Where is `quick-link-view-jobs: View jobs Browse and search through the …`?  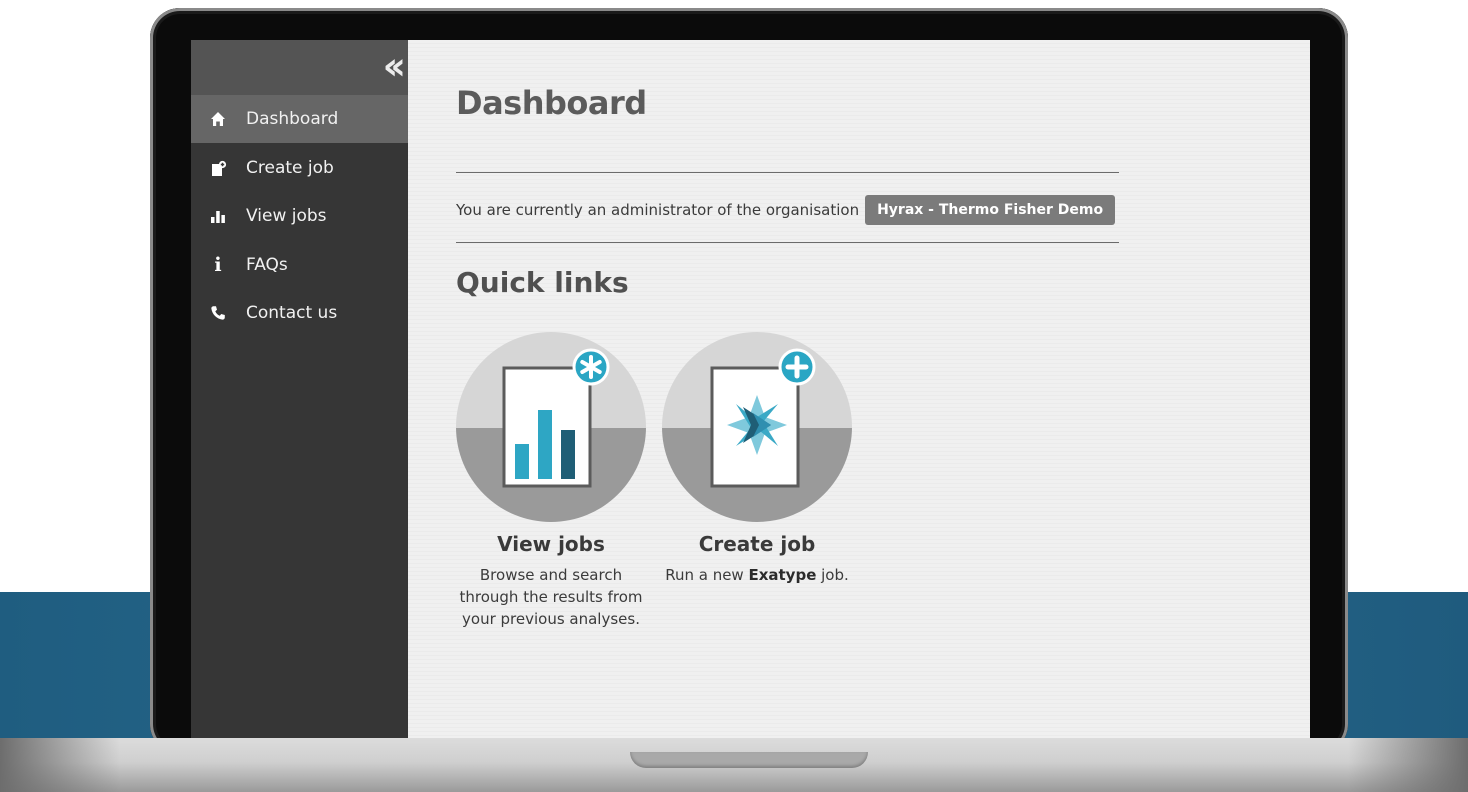
quick-link-view-jobs: View jobs Browse and search through the … is located at coordinates (551, 481).